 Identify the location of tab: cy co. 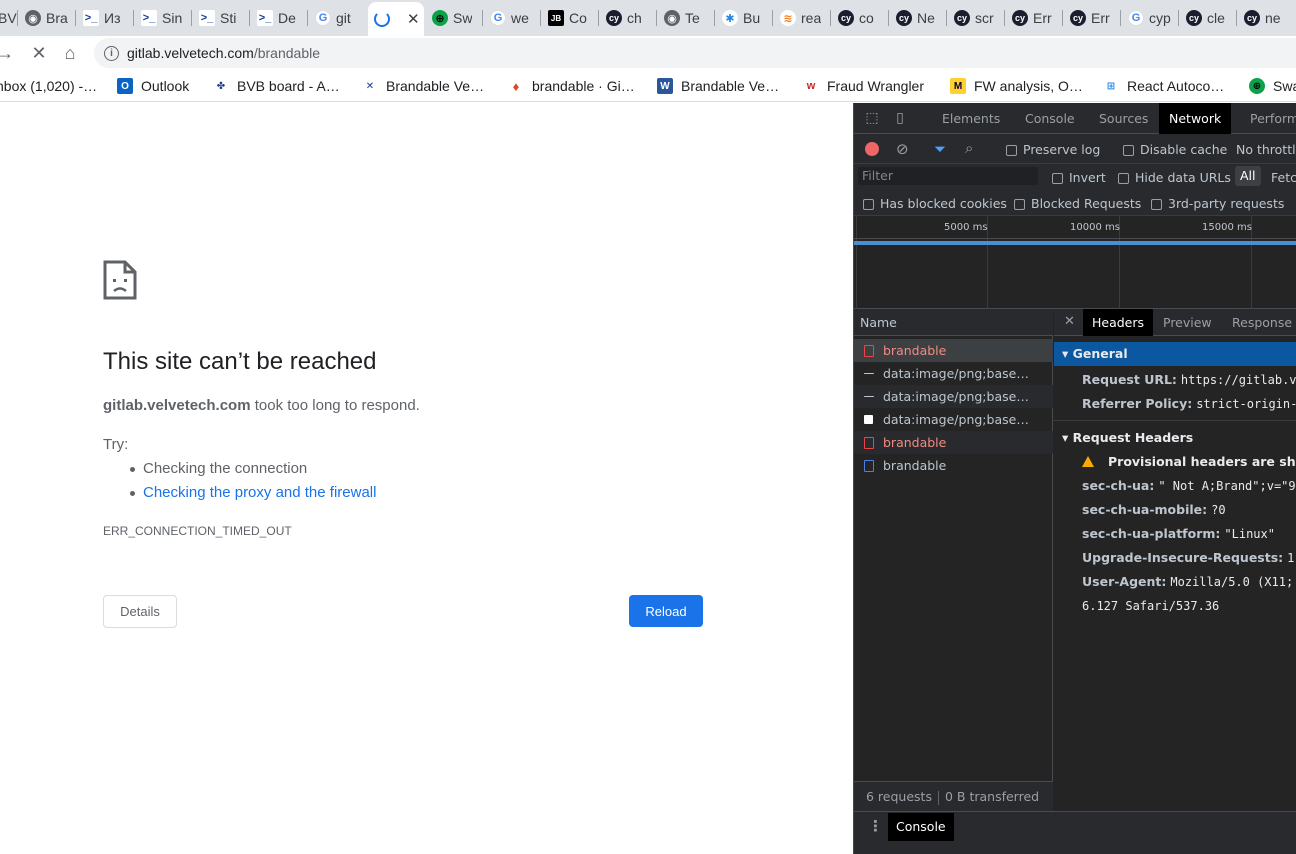
(860, 18).